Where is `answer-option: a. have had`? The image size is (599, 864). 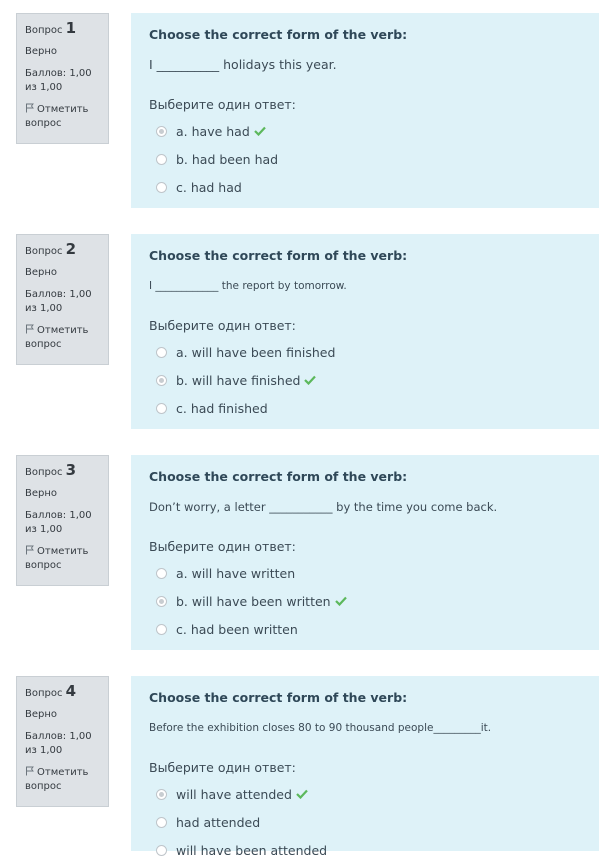
answer-option: a. have had is located at coordinates (365, 131).